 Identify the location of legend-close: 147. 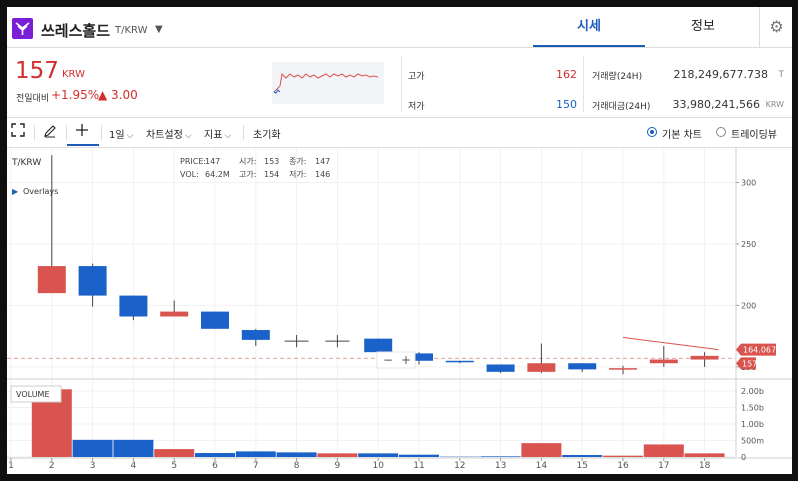
(322, 161).